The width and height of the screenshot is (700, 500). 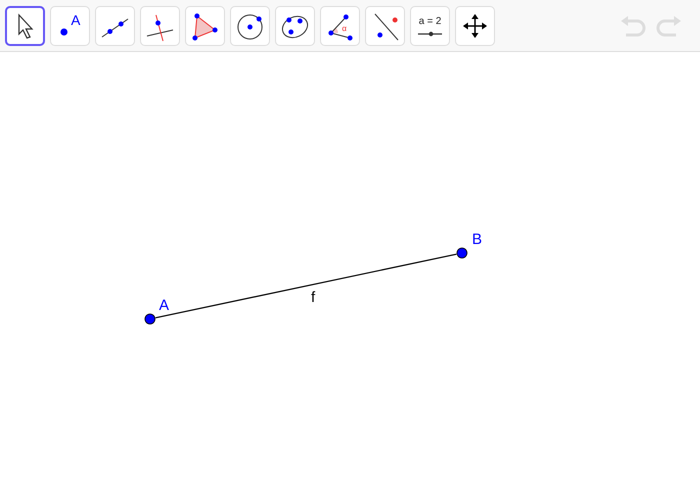 What do you see at coordinates (164, 305) in the screenshot?
I see `point-label: A` at bounding box center [164, 305].